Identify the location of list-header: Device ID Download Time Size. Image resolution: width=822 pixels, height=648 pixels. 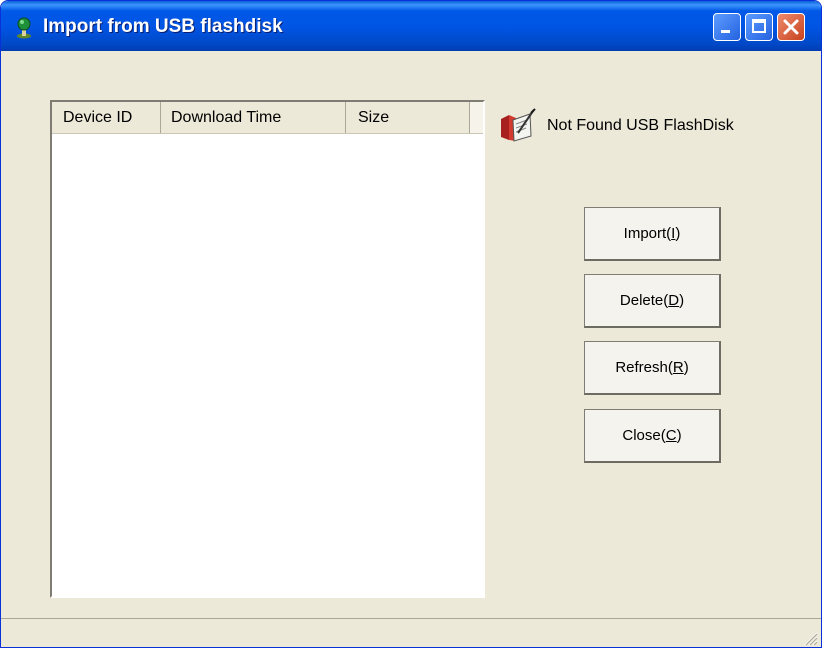
(267, 118).